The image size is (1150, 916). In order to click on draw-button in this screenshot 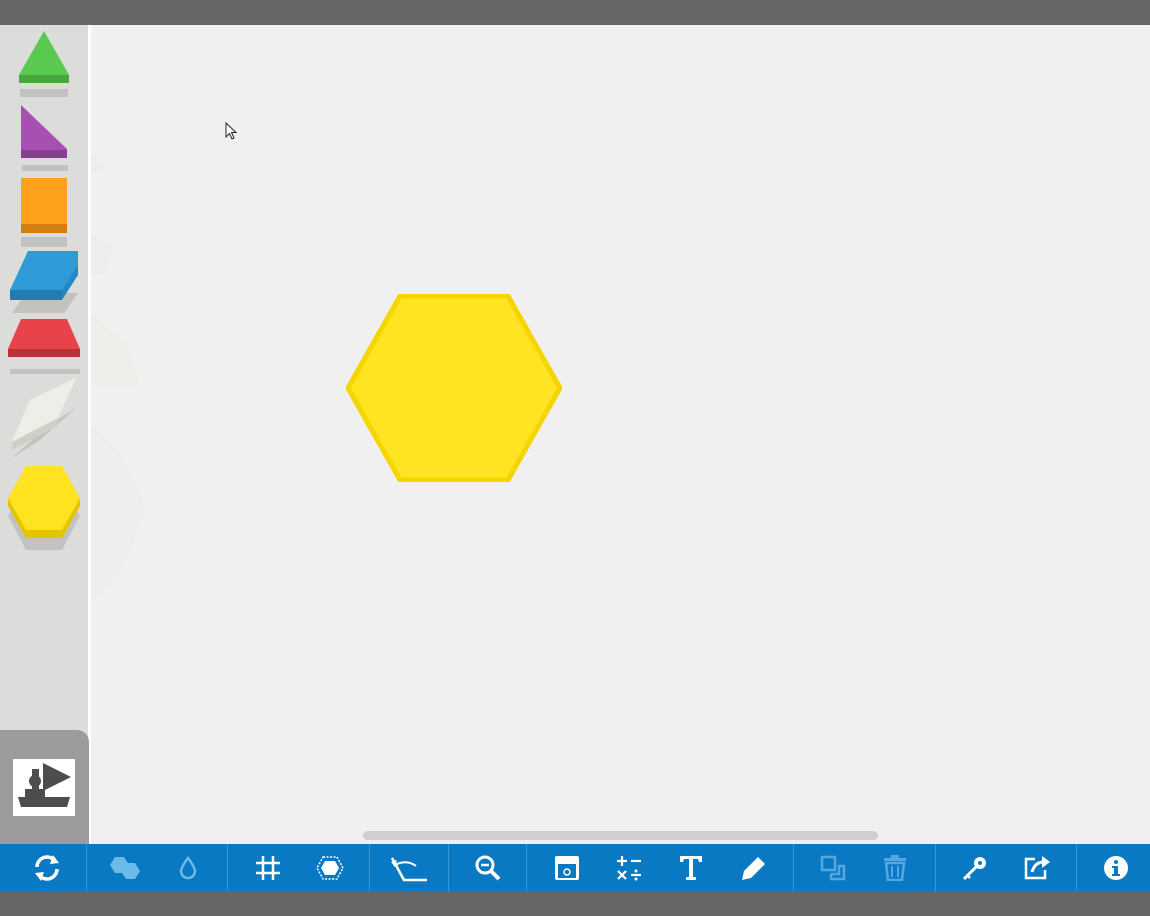, I will do `click(754, 867)`.